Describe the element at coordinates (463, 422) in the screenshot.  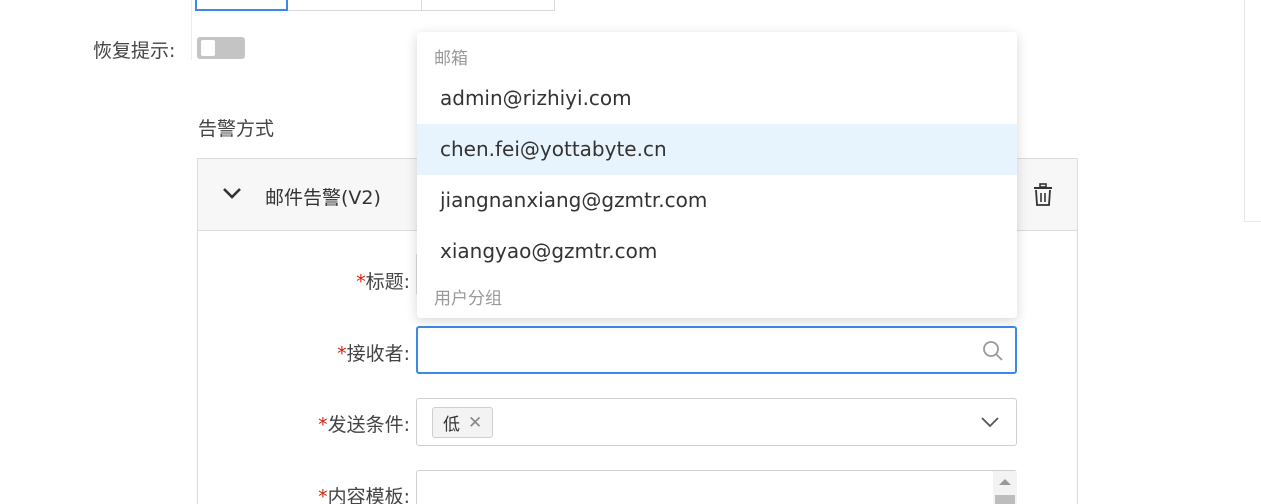
I see `condition-tag: 低 ✕` at that location.